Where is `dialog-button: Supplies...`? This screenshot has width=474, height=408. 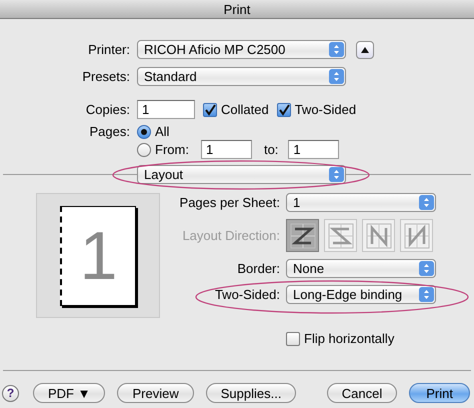 dialog-button: Supplies... is located at coordinates (251, 393).